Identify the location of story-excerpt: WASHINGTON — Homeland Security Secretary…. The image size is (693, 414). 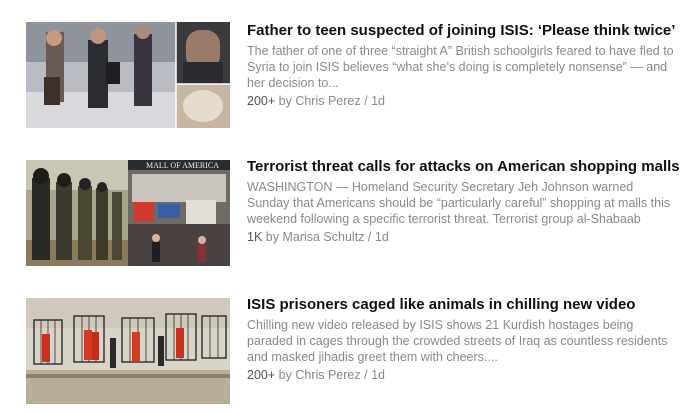
(459, 203).